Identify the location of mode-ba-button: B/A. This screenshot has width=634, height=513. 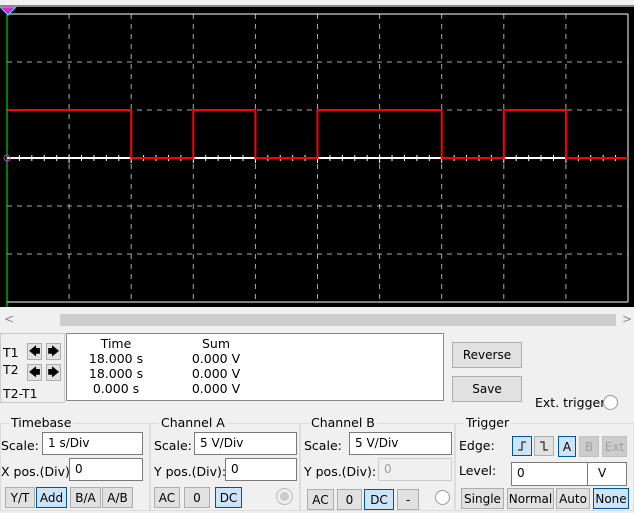
(85, 497).